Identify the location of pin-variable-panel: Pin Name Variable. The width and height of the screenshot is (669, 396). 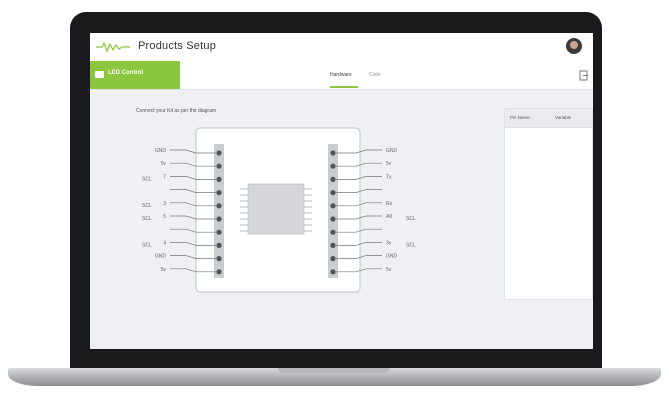
(548, 204).